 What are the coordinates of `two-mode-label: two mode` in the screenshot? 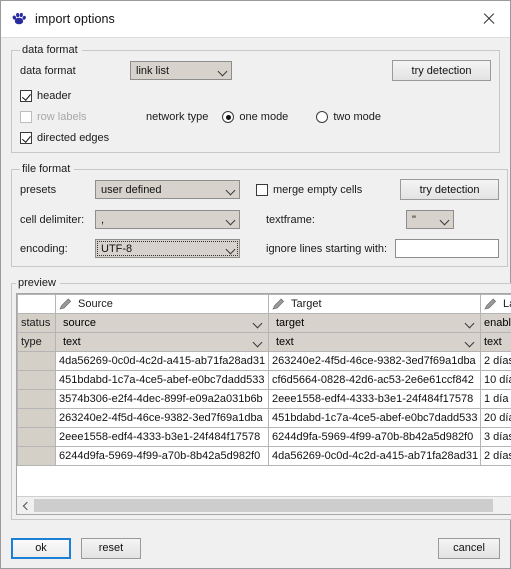 It's located at (357, 117).